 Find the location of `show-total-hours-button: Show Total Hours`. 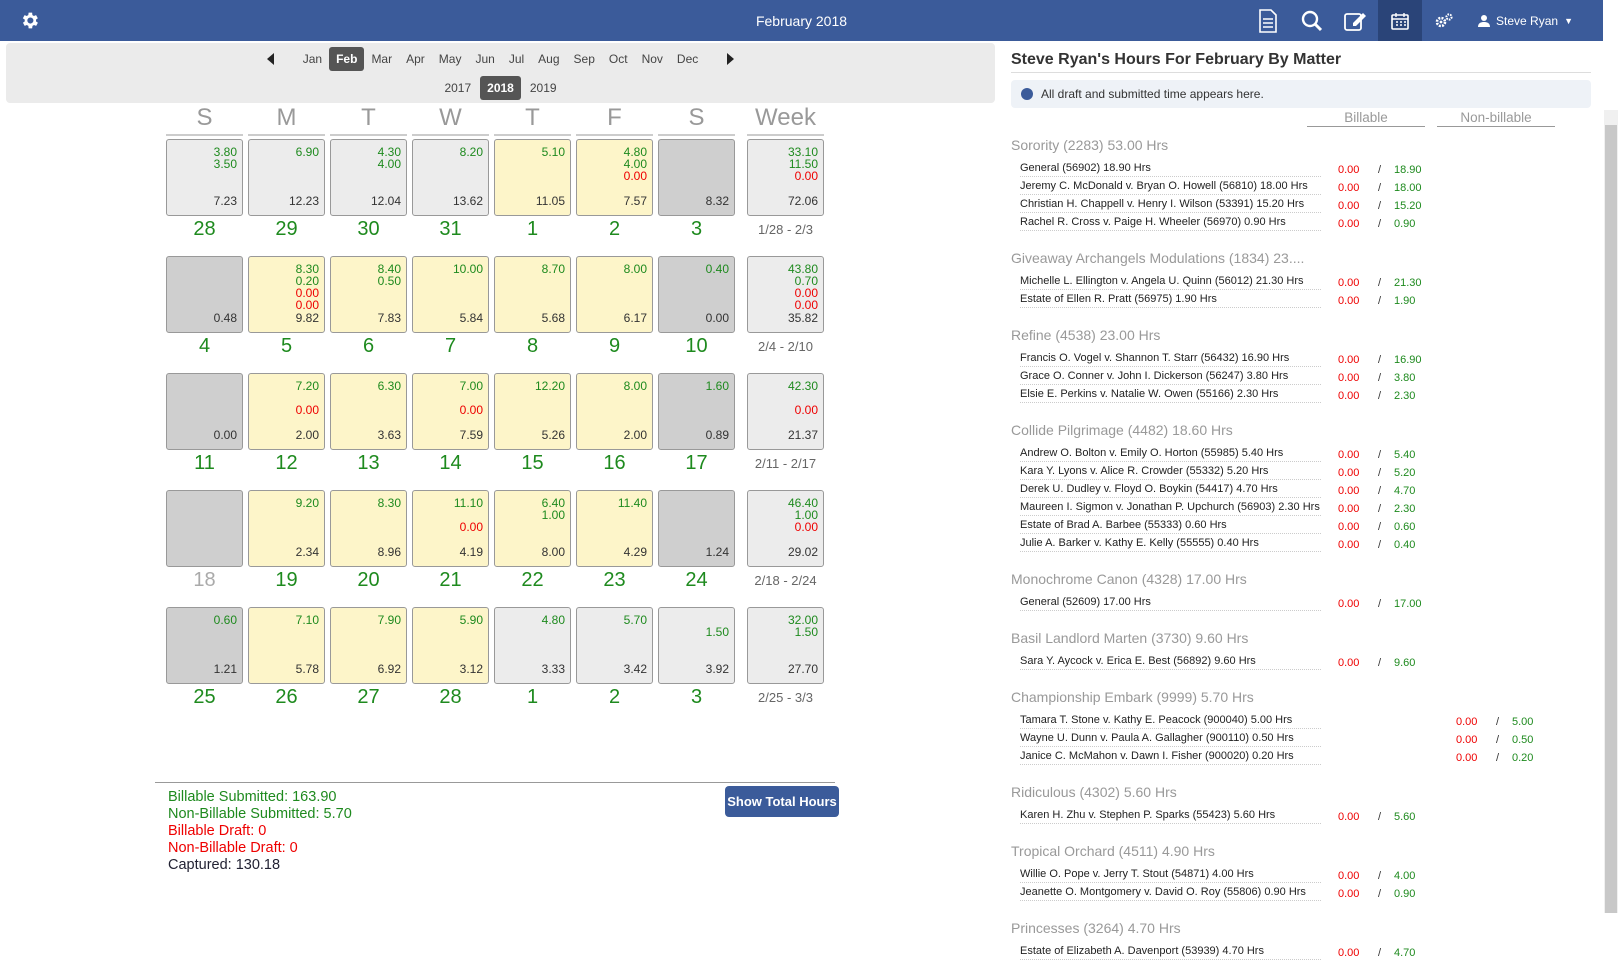

show-total-hours-button: Show Total Hours is located at coordinates (782, 801).